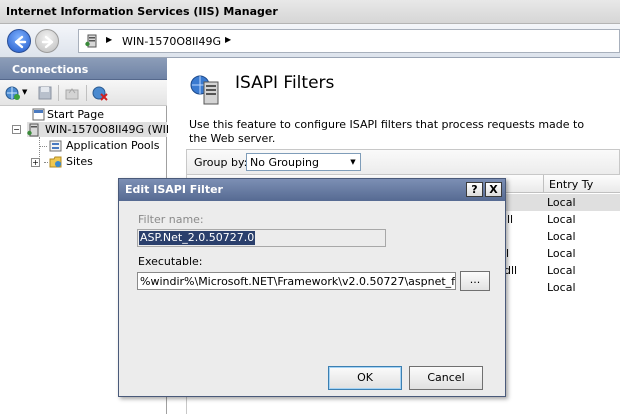 This screenshot has height=414, width=620. Describe the element at coordinates (174, 189) in the screenshot. I see `dialog-title: Edit ISAPI Filter` at that location.